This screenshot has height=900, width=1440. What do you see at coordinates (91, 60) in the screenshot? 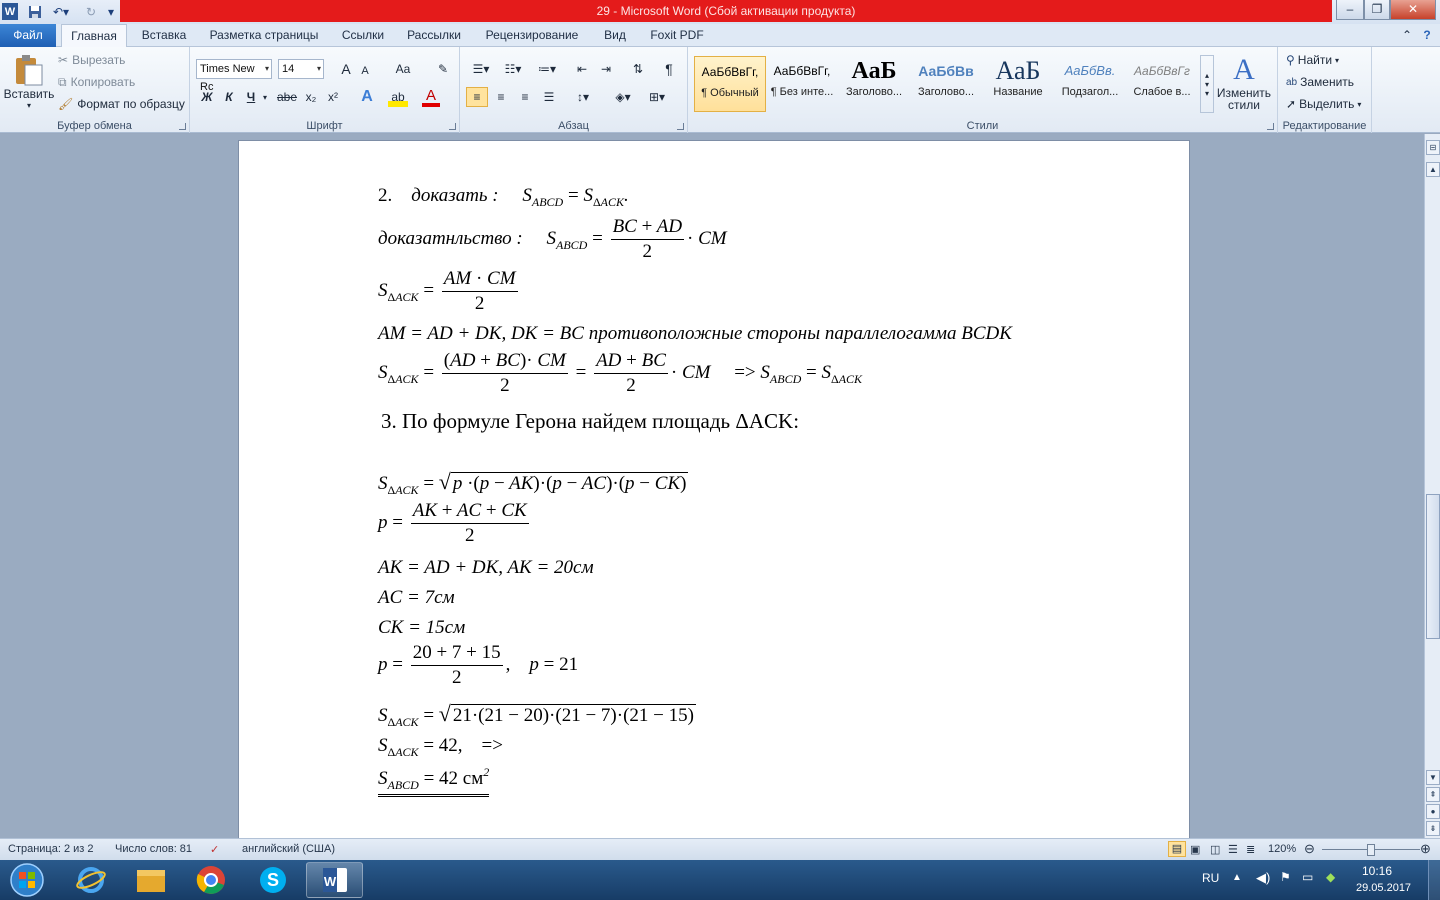
I see `cut-button: ✂ Вырезать` at bounding box center [91, 60].